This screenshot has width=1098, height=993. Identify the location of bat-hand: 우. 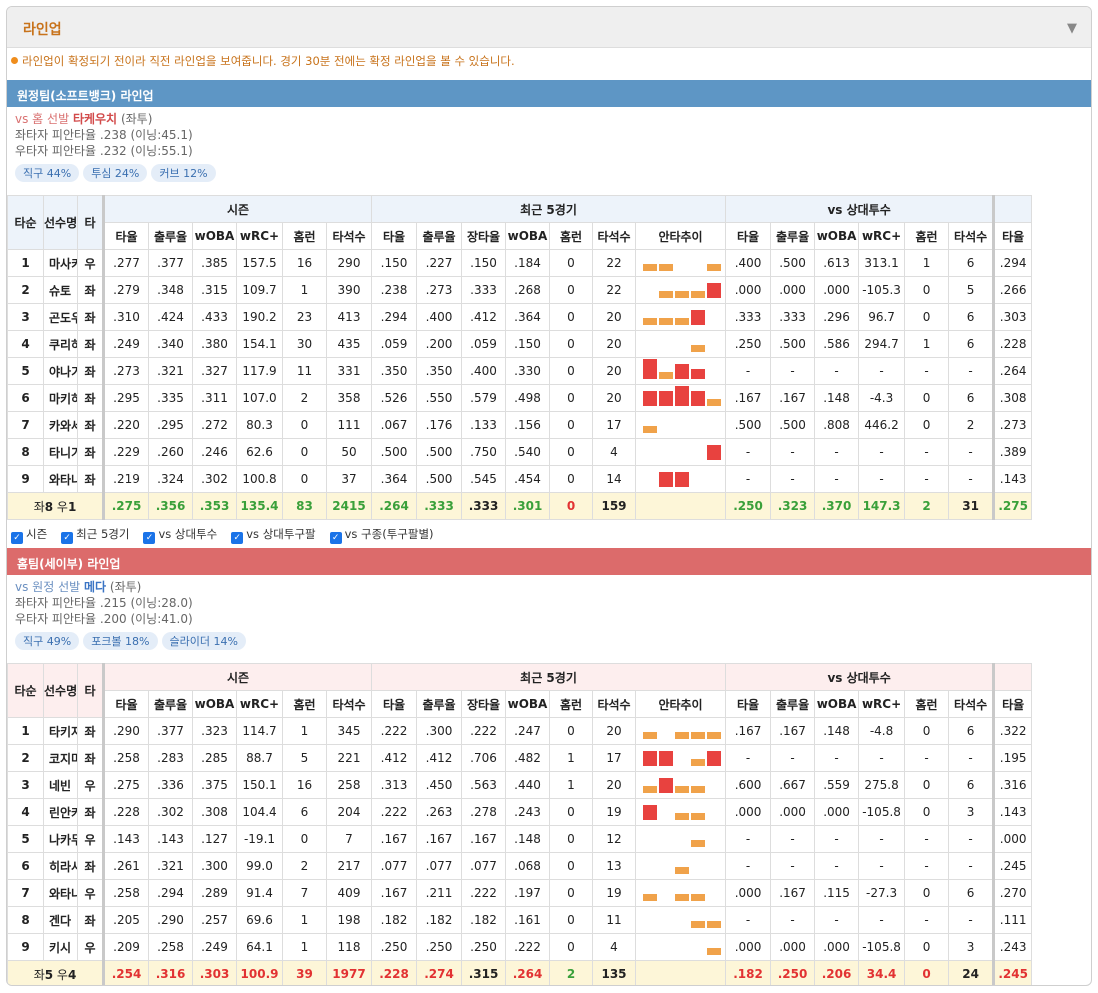
(90, 839).